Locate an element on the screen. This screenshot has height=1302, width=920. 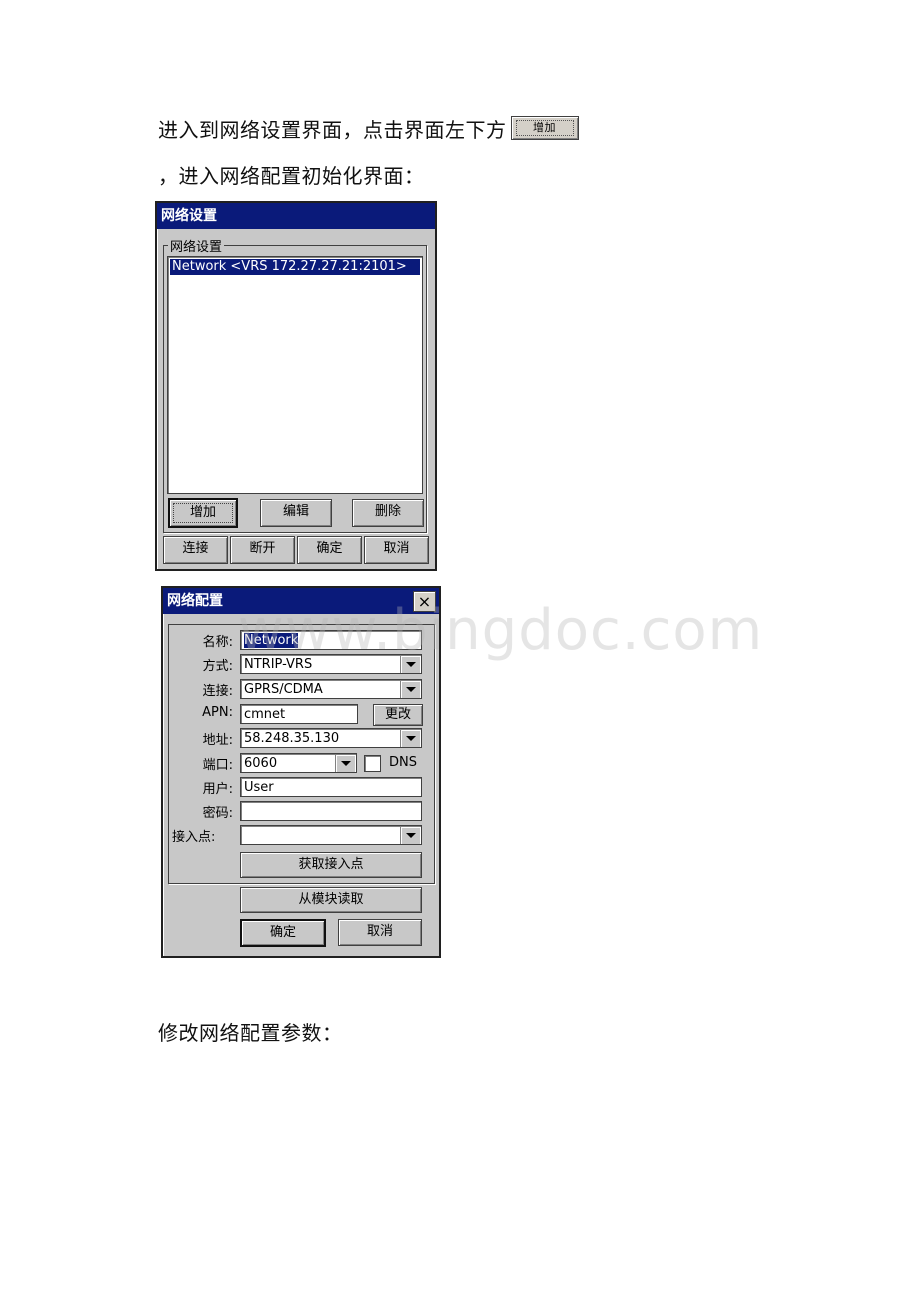
address-label: 地址: is located at coordinates (217, 740).